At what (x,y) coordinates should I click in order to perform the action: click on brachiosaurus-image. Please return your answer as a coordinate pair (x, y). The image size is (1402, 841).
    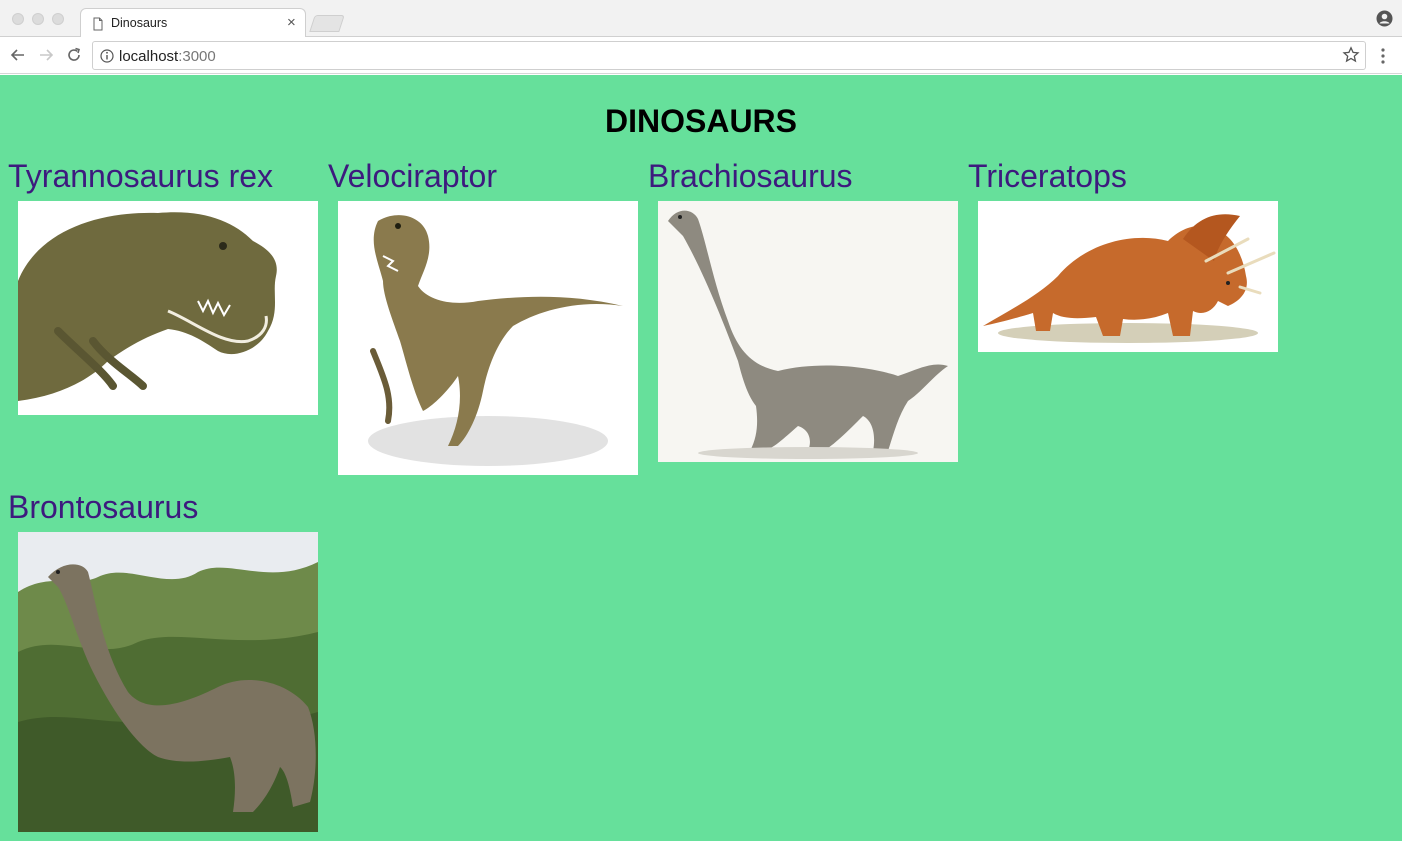
    Looking at the image, I should click on (808, 331).